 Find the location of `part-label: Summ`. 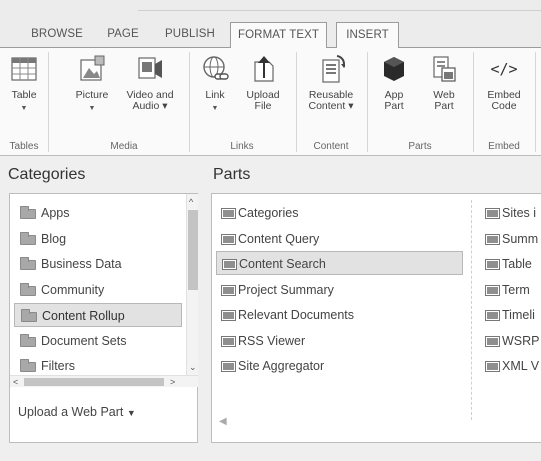

part-label: Summ is located at coordinates (520, 239).